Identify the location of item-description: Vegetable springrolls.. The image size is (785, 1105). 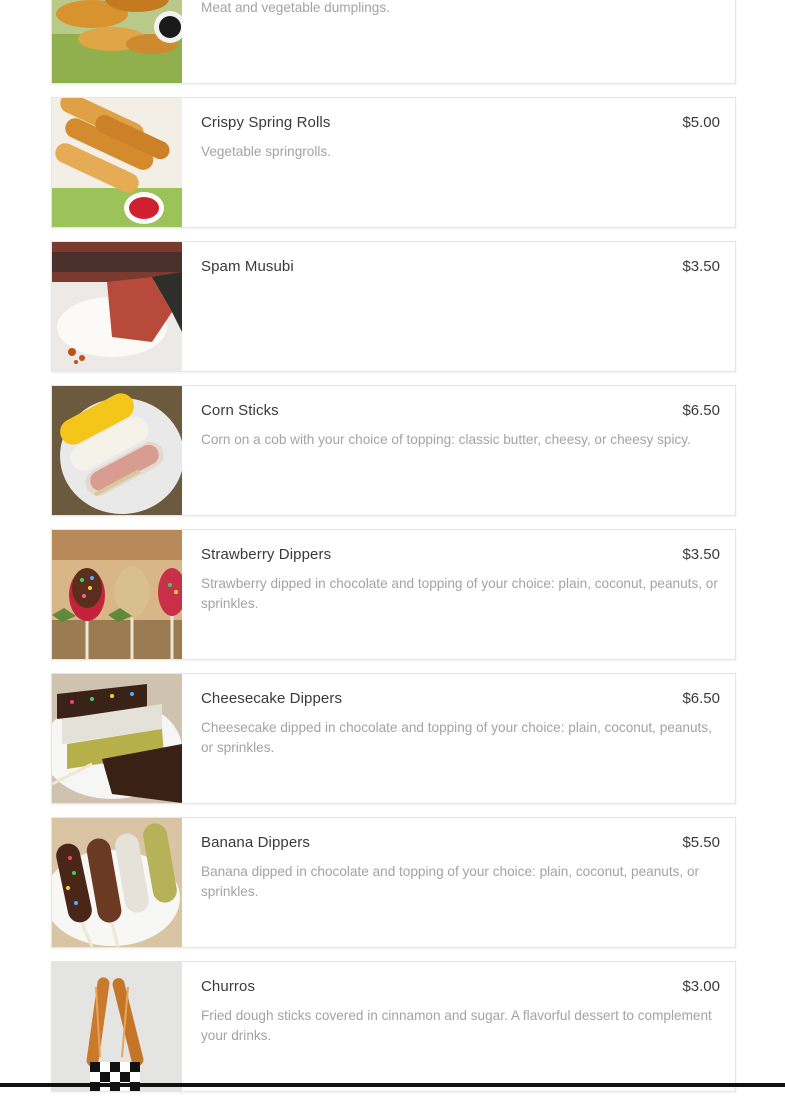
(266, 151).